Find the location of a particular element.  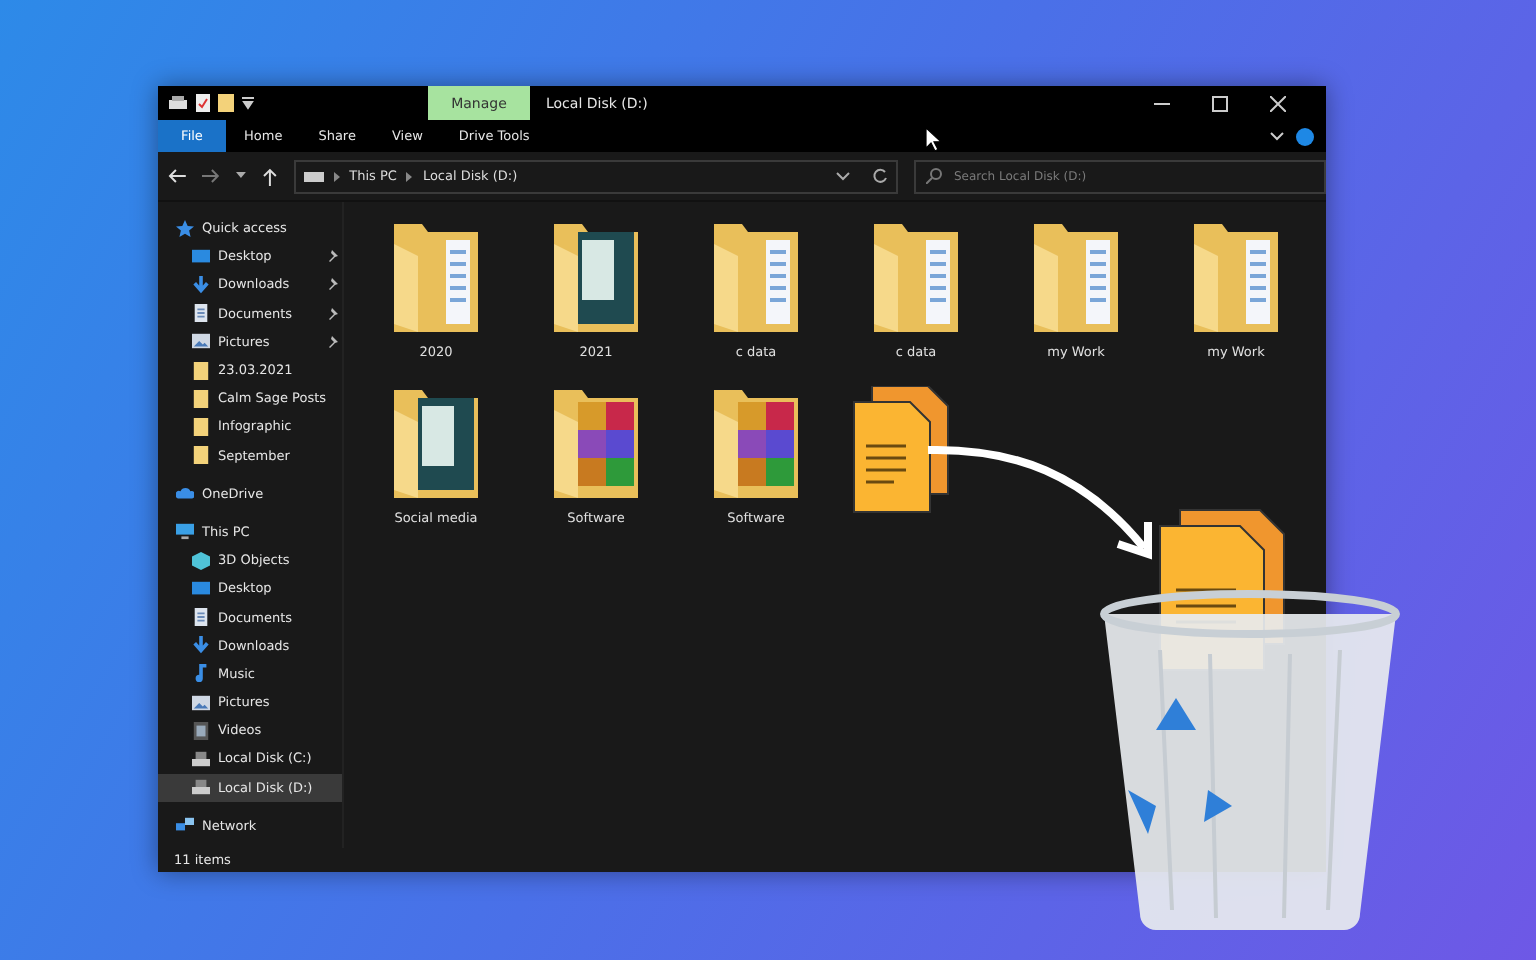

up-arrow-icon is located at coordinates (269, 176).